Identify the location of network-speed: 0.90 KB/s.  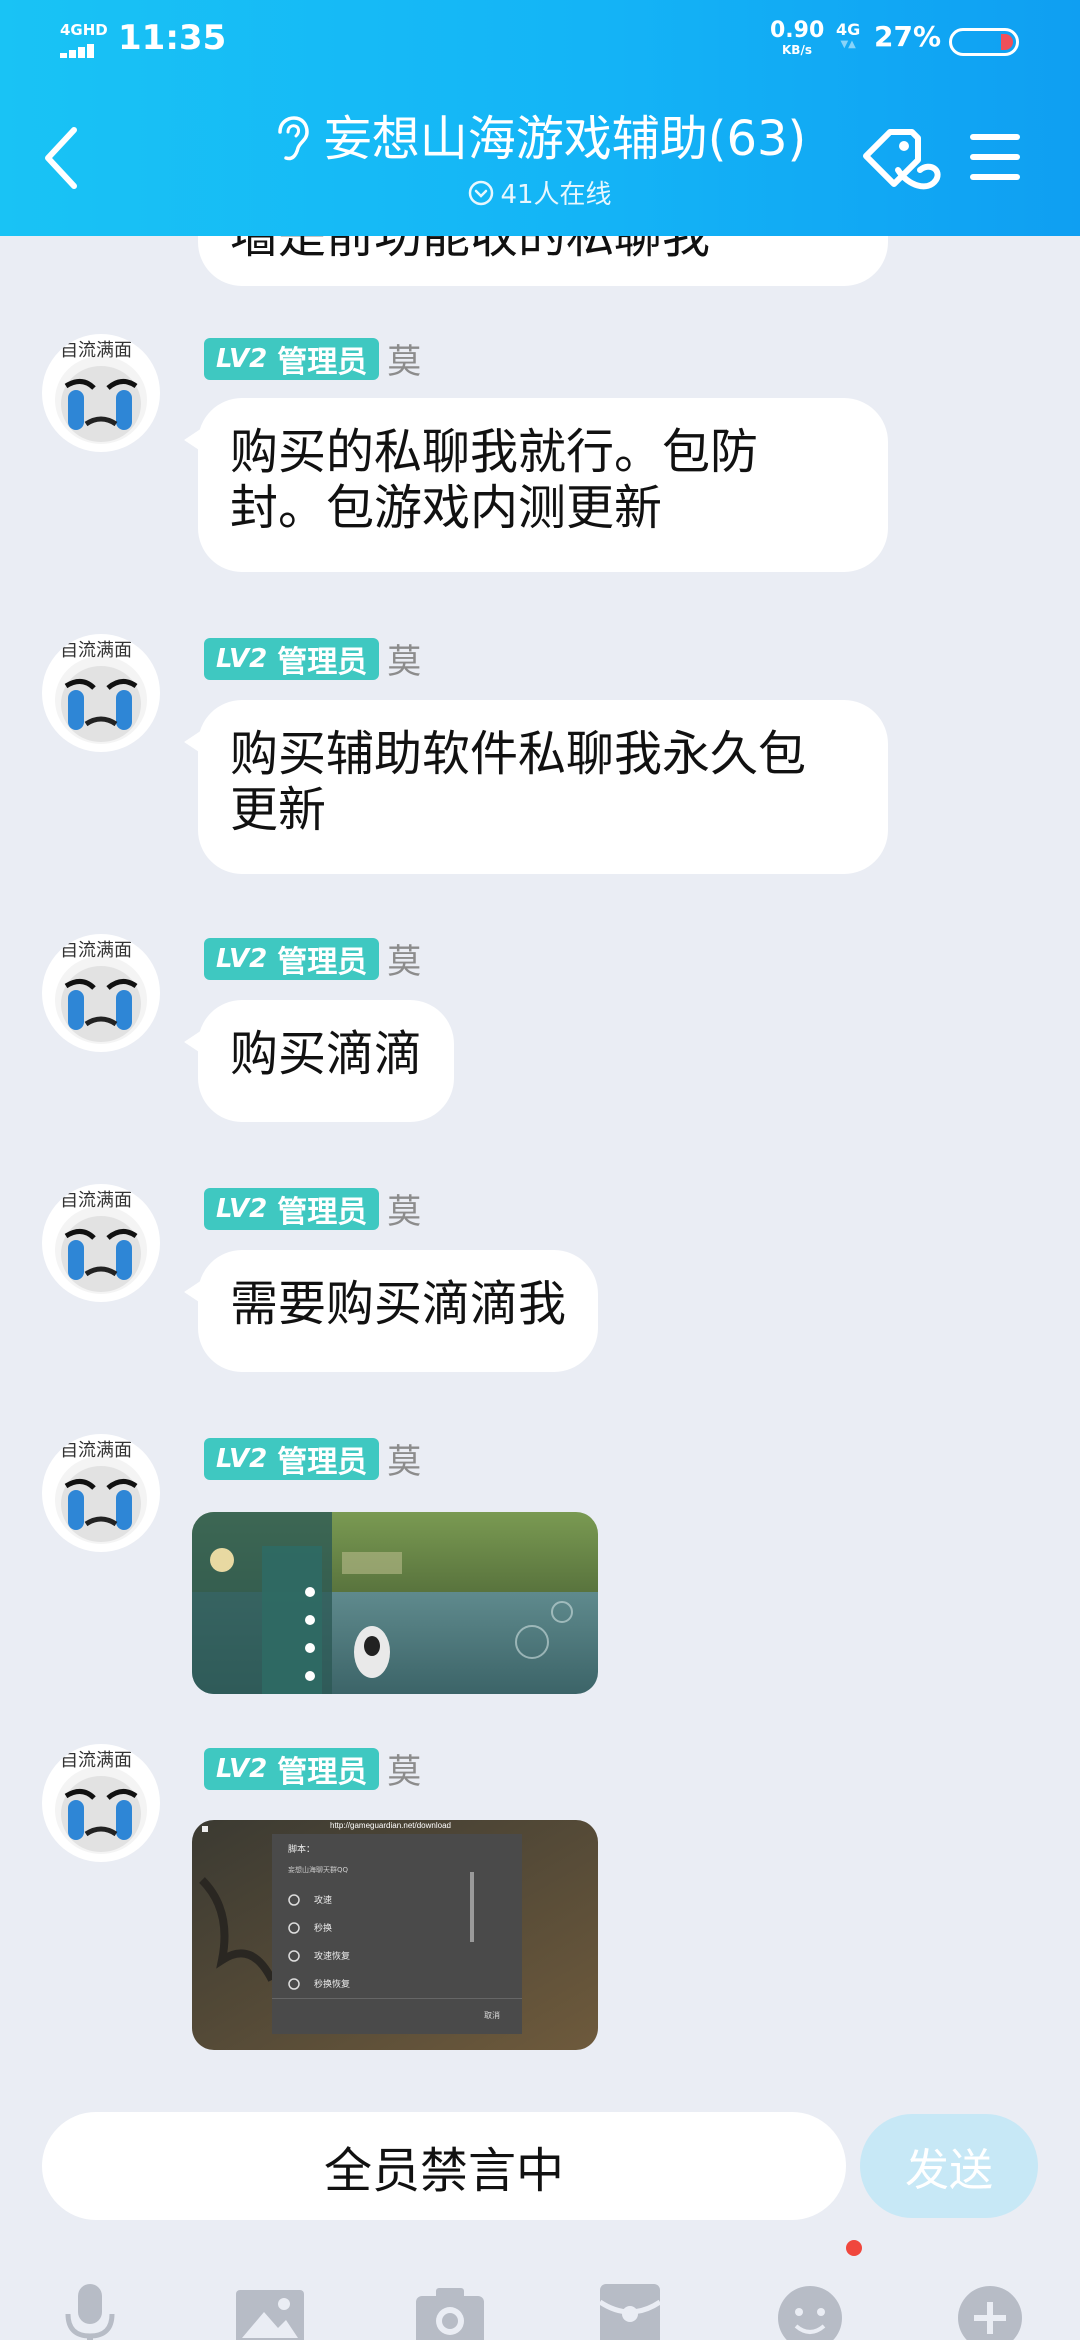
(797, 37).